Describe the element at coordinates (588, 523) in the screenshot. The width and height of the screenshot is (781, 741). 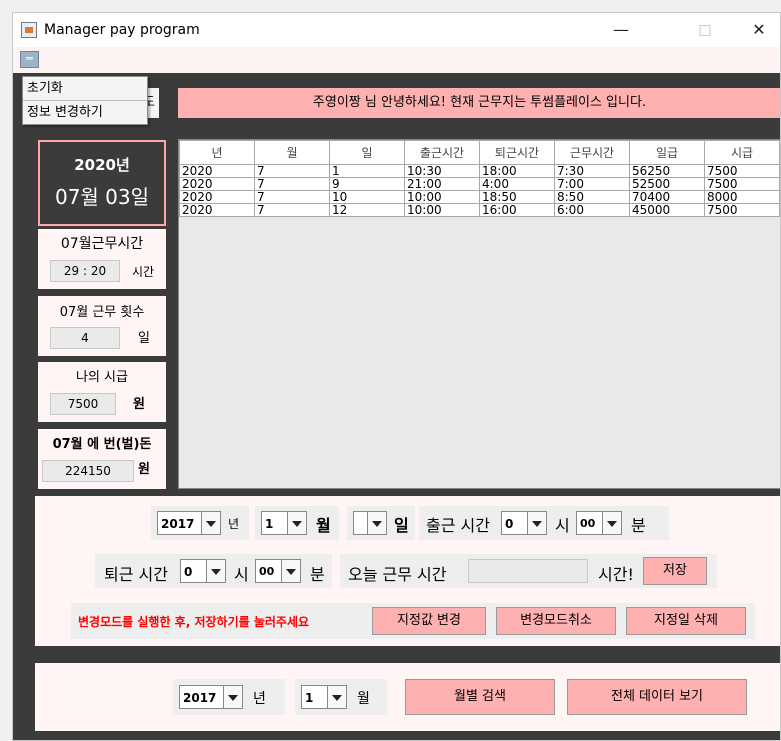
I see `start-min-value: 00` at that location.